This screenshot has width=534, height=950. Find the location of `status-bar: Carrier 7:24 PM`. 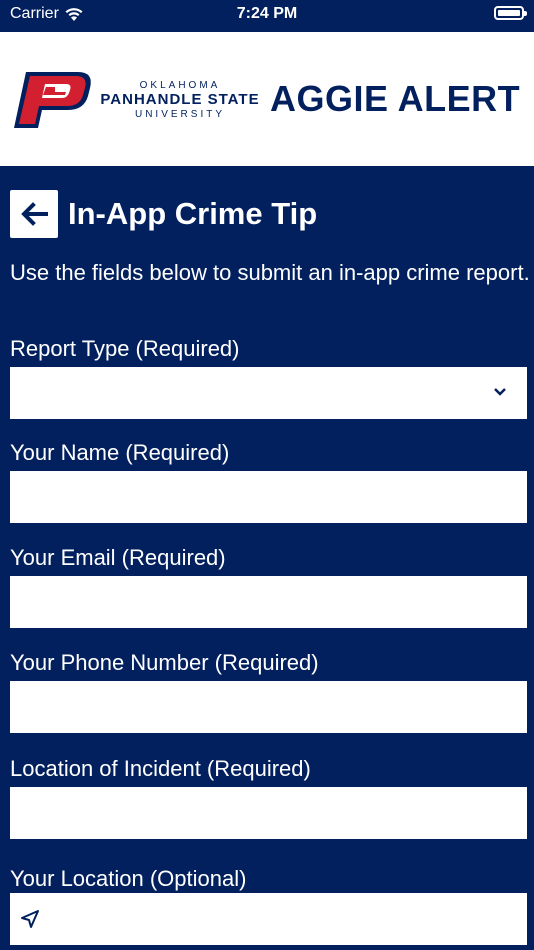

status-bar: Carrier 7:24 PM is located at coordinates (267, 16).